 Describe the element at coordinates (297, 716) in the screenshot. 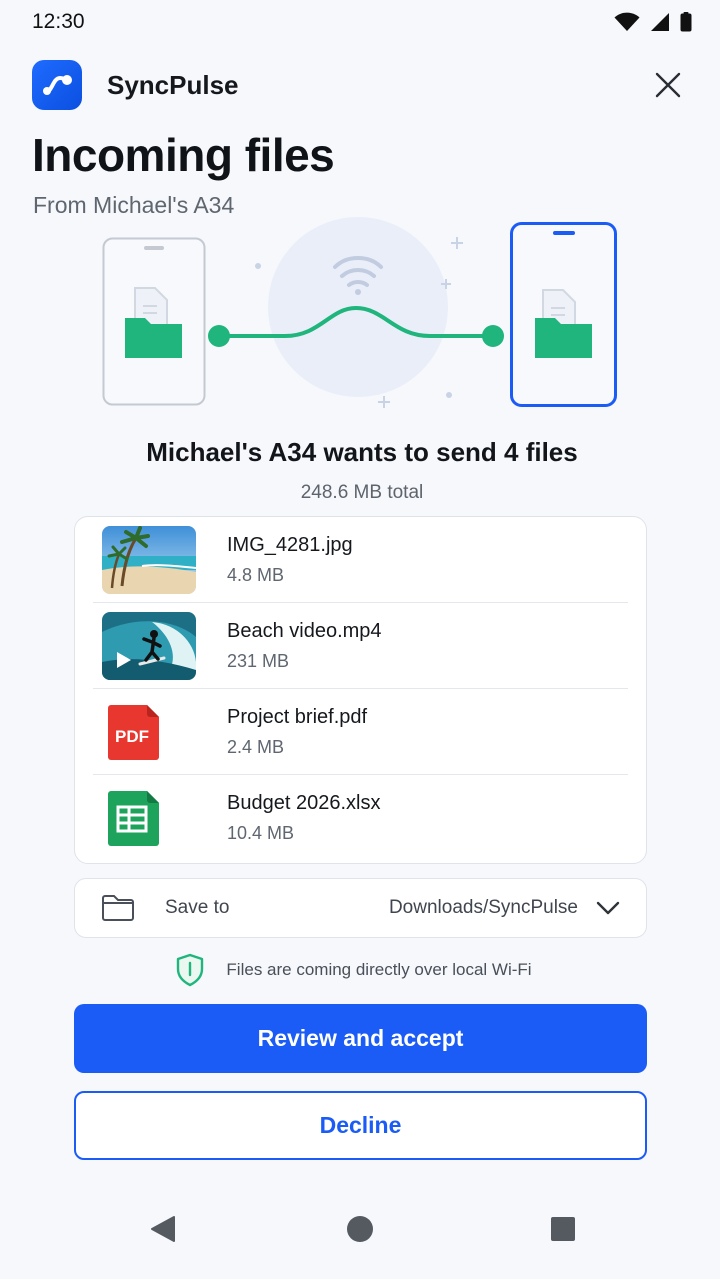

I see `file-name: Project brief.pdf` at that location.